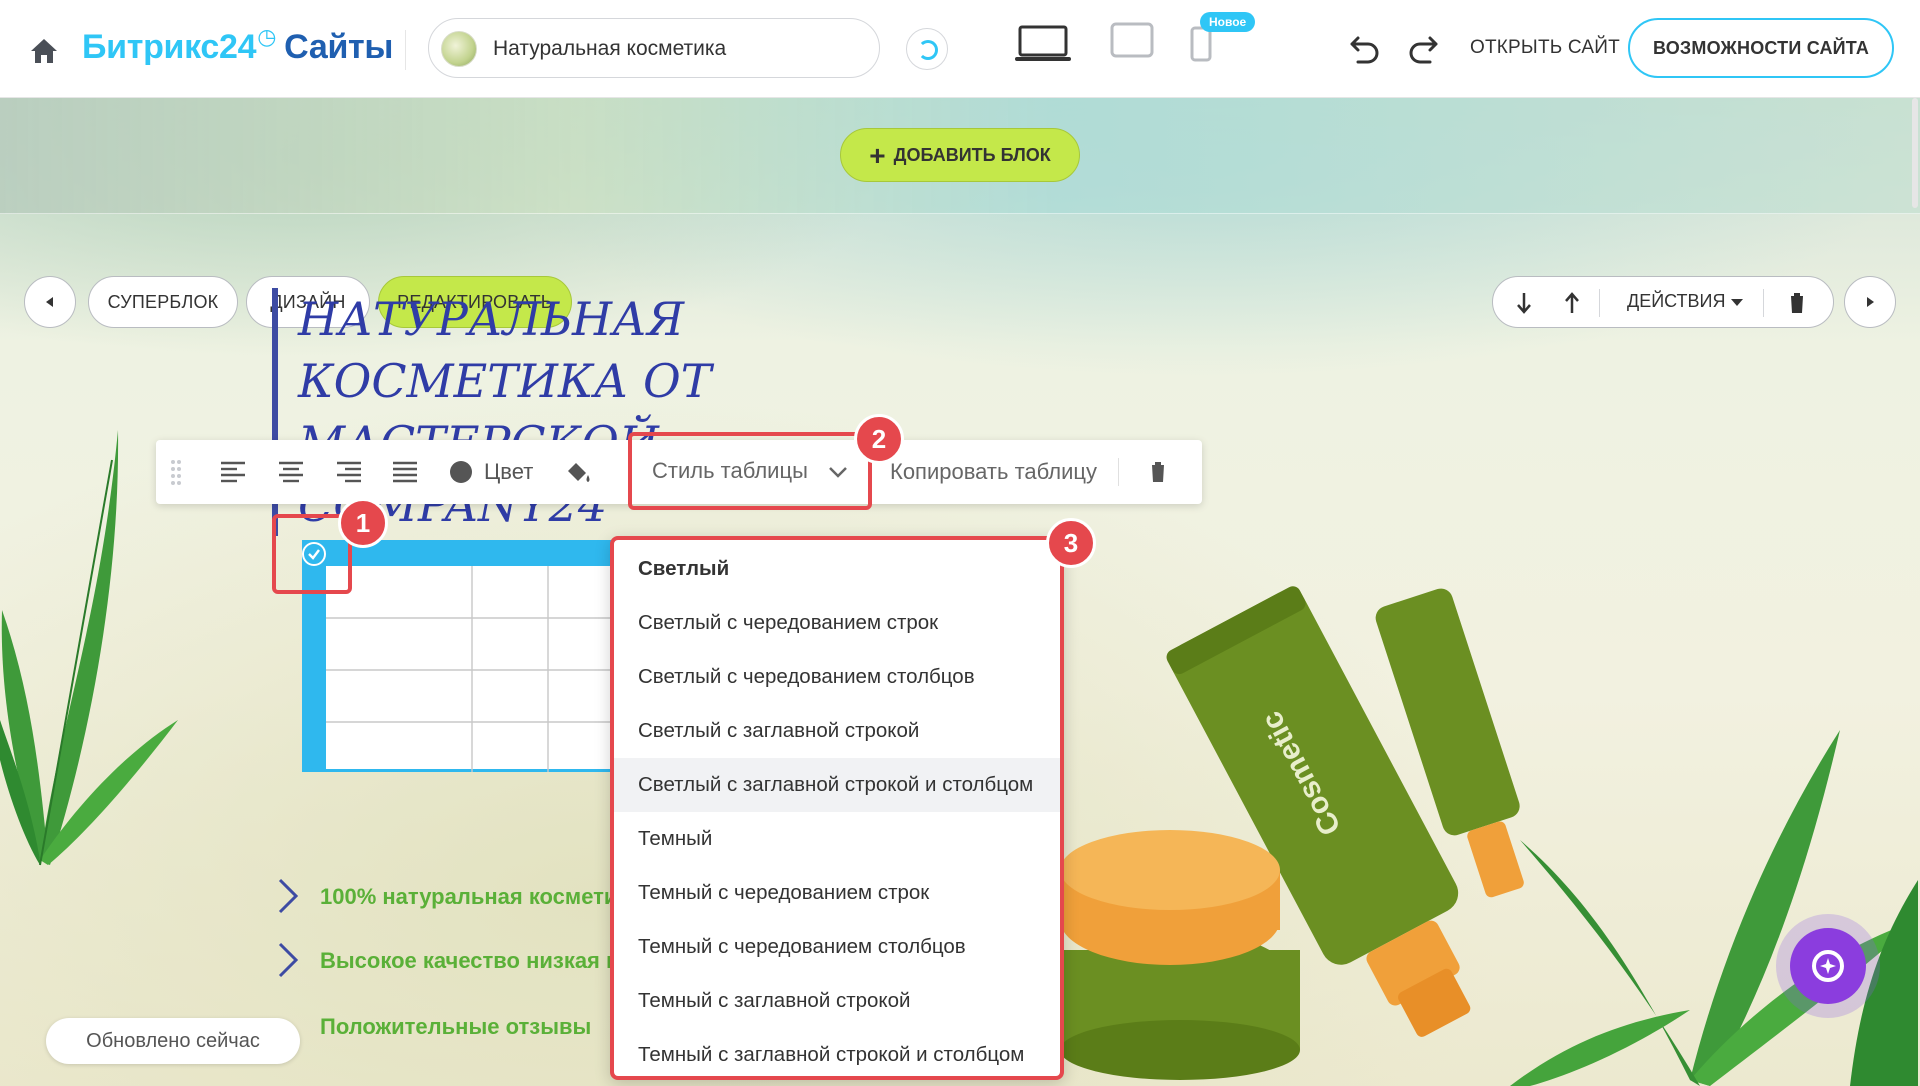 This screenshot has height=1086, width=1920. I want to click on delete-table-icon, so click(1158, 472).